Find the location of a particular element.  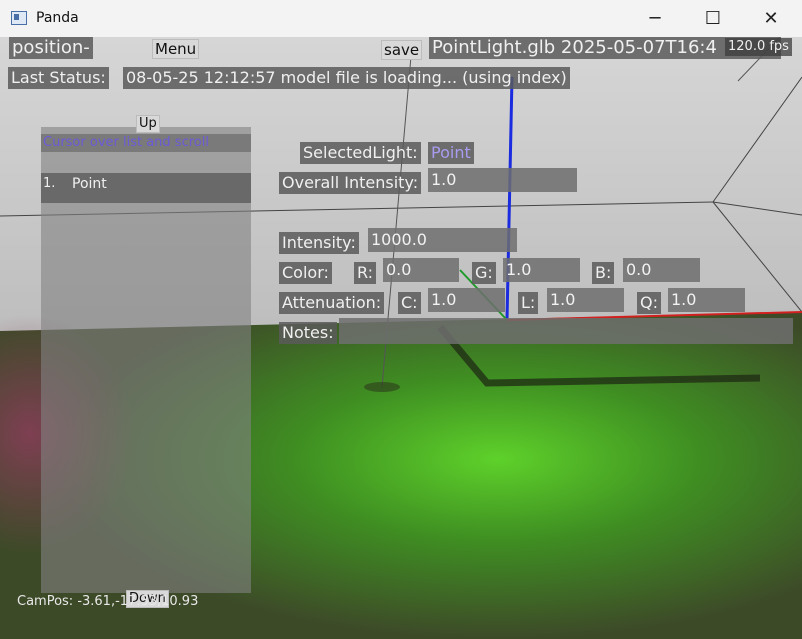

light-list-header: Cursor over list and scroll is located at coordinates (146, 143).